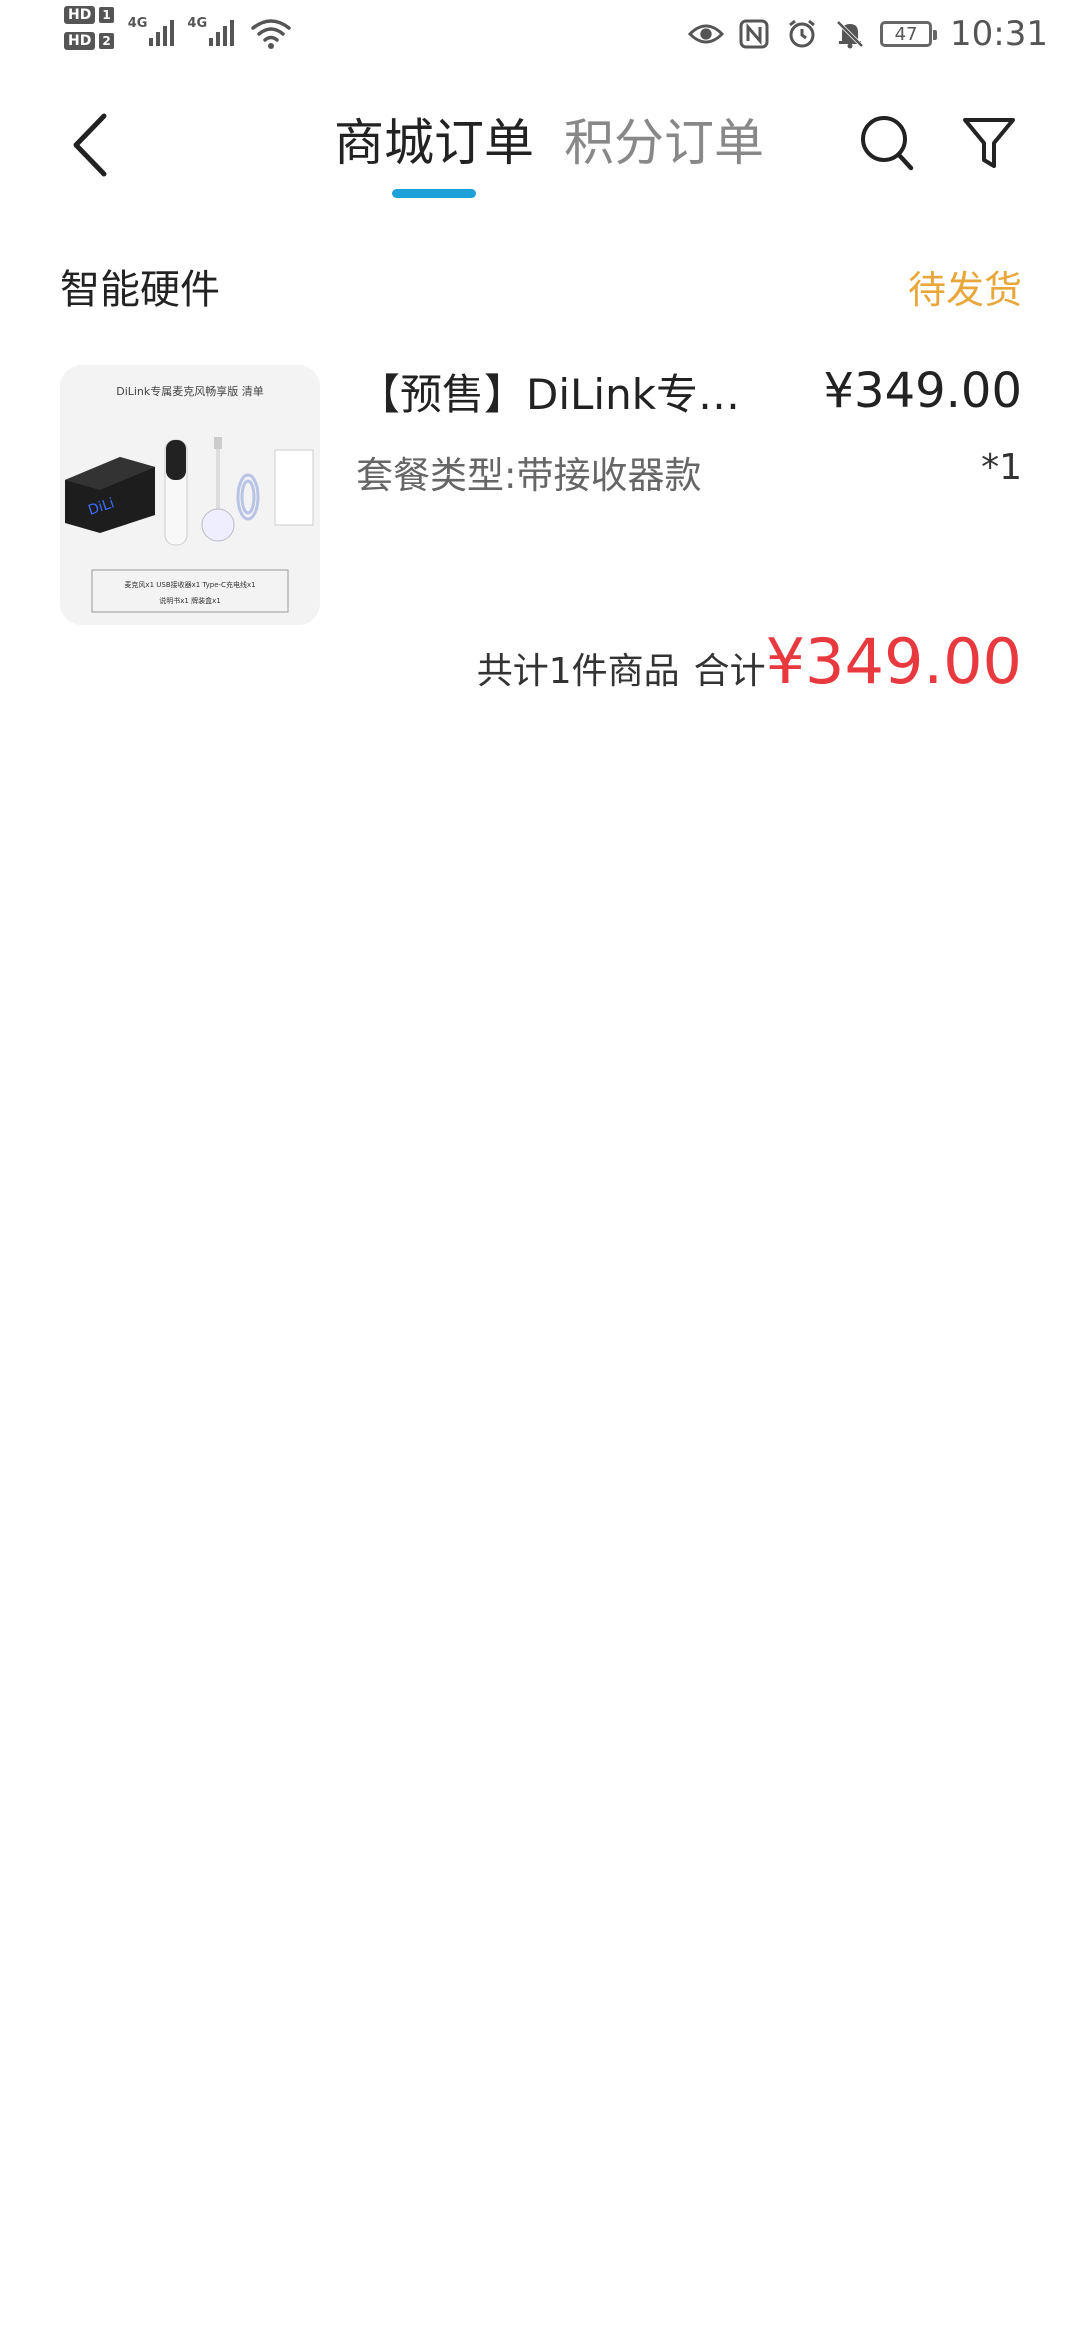 This screenshot has width=1080, height=2340. Describe the element at coordinates (434, 143) in the screenshot. I see `tab-mall-orders: 商城订单` at that location.